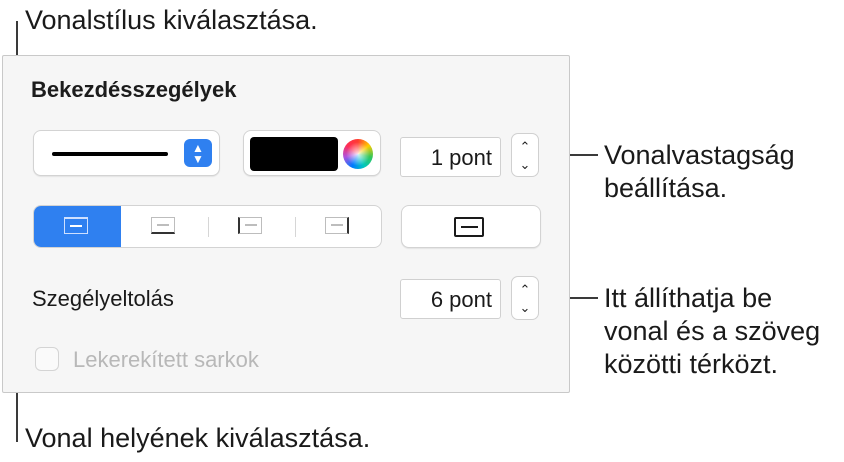  What do you see at coordinates (450, 157) in the screenshot?
I see `line-width-field: 1 pont` at bounding box center [450, 157].